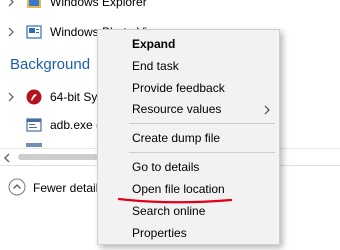  I want to click on menu-item-provide-feedback: Provide feedback, so click(188, 88).